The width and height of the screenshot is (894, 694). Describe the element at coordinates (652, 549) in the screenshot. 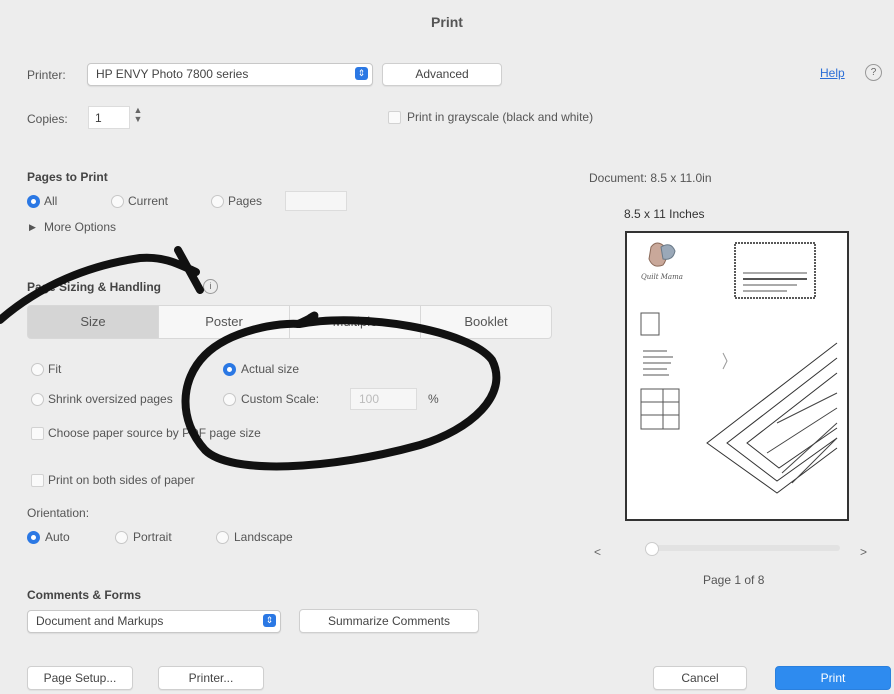

I see `page-slider-thumb` at that location.